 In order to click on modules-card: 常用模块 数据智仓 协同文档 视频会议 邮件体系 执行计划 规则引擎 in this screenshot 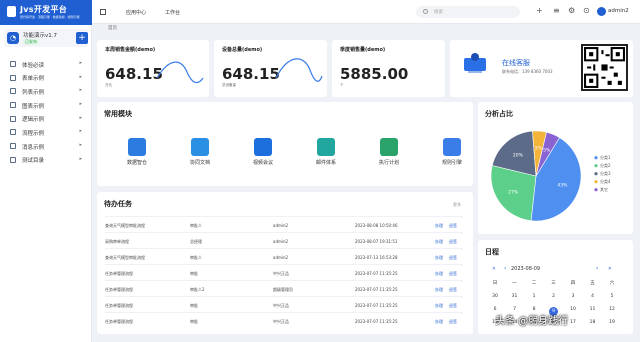, I will do `click(285, 144)`.